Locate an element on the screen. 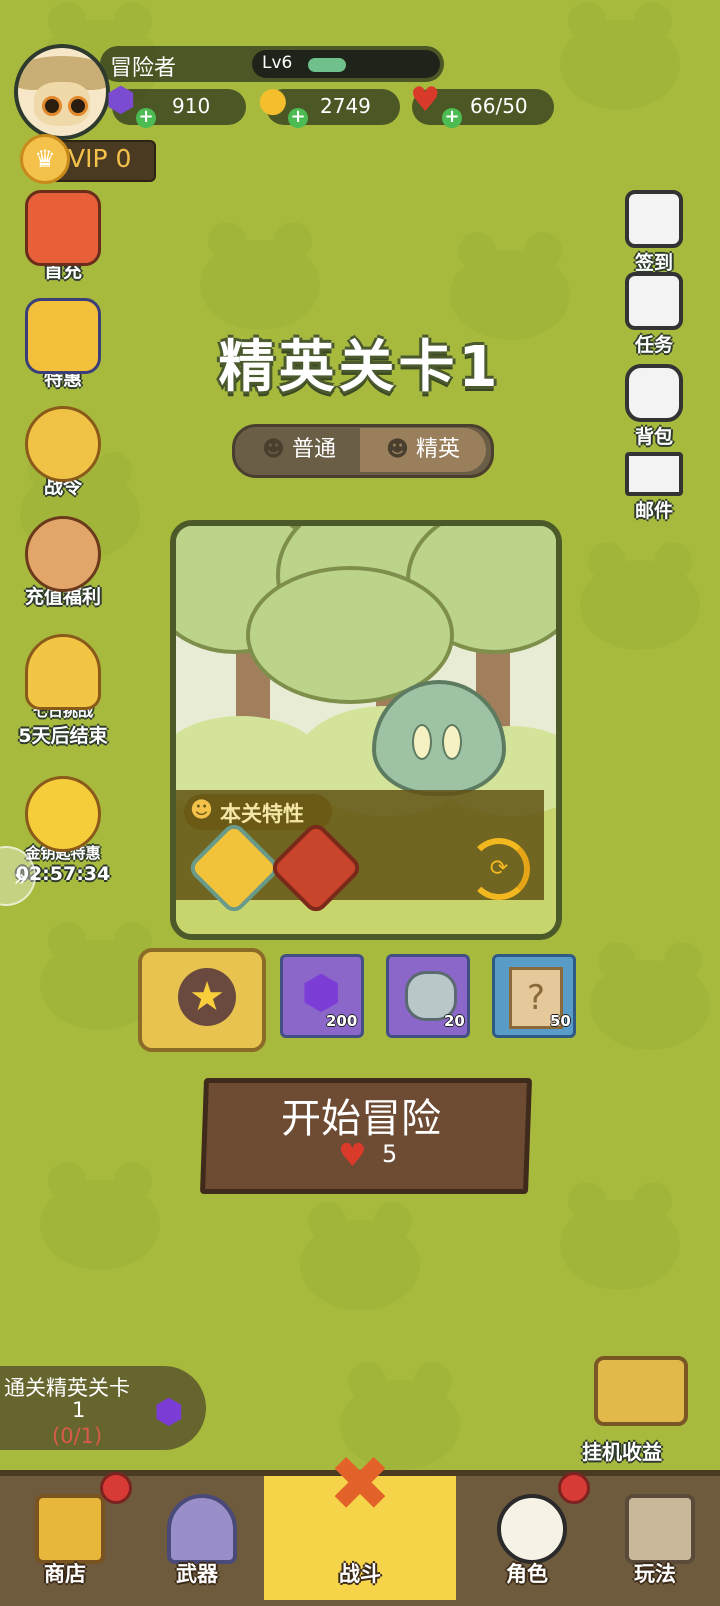  trophy-icon is located at coordinates (63, 672).